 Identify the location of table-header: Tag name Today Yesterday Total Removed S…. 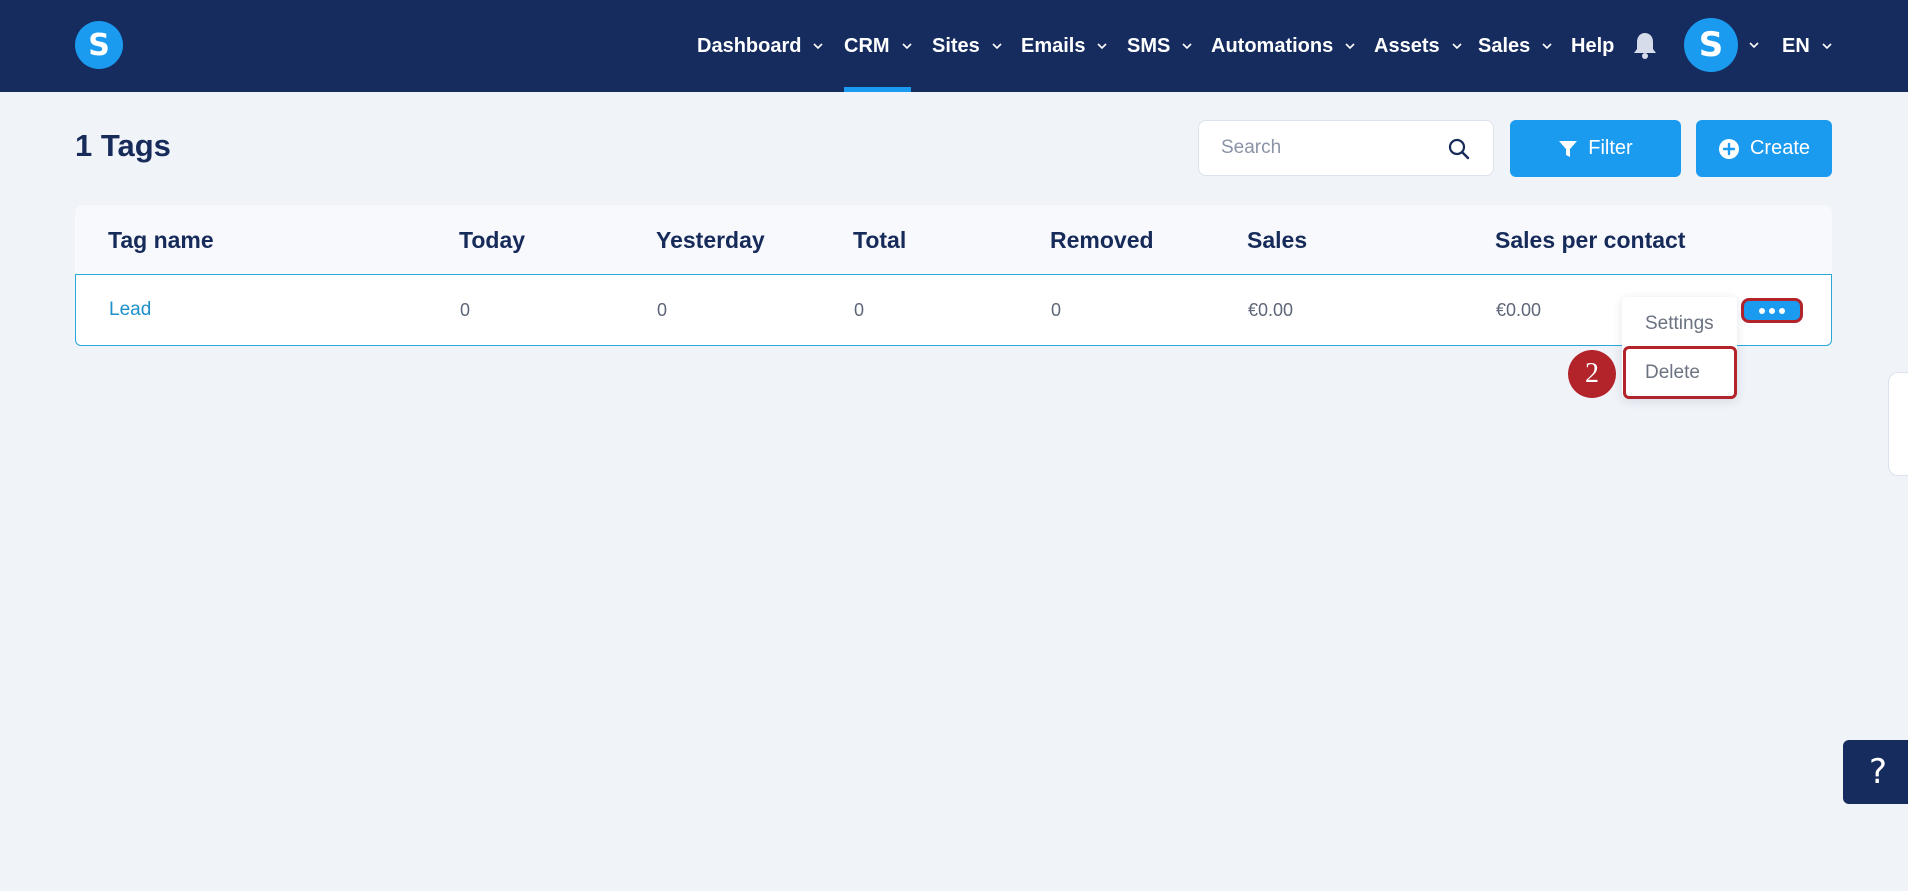
(953, 240).